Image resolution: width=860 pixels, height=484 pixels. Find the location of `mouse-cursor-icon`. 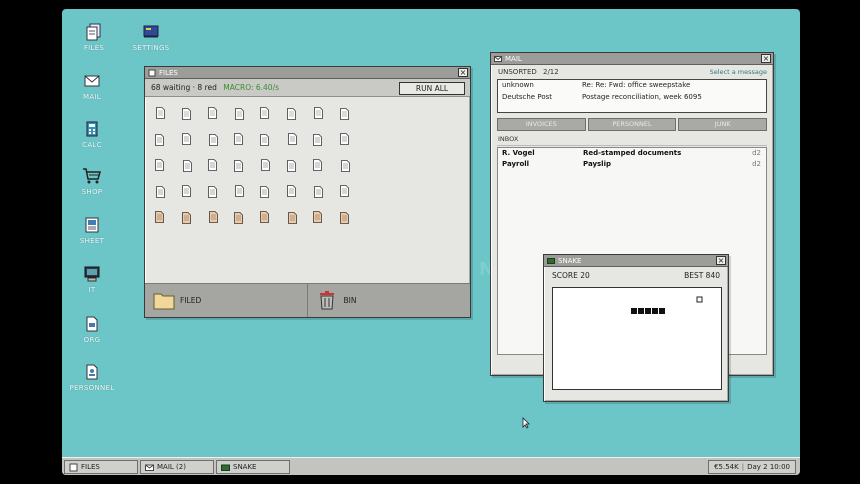

mouse-cursor-icon is located at coordinates (526, 423).